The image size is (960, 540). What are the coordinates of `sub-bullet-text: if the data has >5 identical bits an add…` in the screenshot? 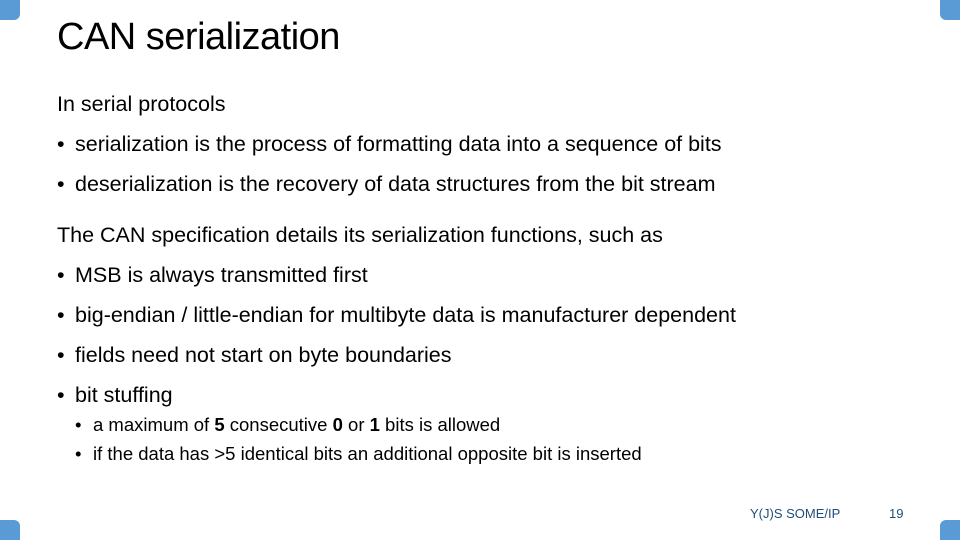 It's located at (367, 453).